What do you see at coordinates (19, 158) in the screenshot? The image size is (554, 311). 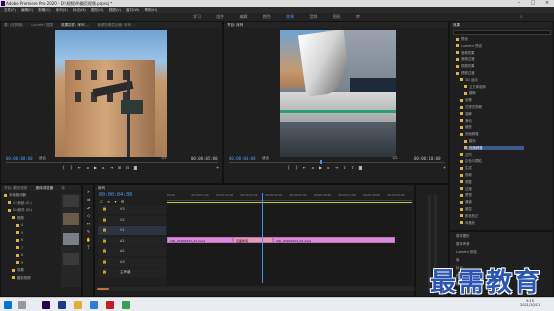 I see `source-timecode: 00:00:00:00` at bounding box center [19, 158].